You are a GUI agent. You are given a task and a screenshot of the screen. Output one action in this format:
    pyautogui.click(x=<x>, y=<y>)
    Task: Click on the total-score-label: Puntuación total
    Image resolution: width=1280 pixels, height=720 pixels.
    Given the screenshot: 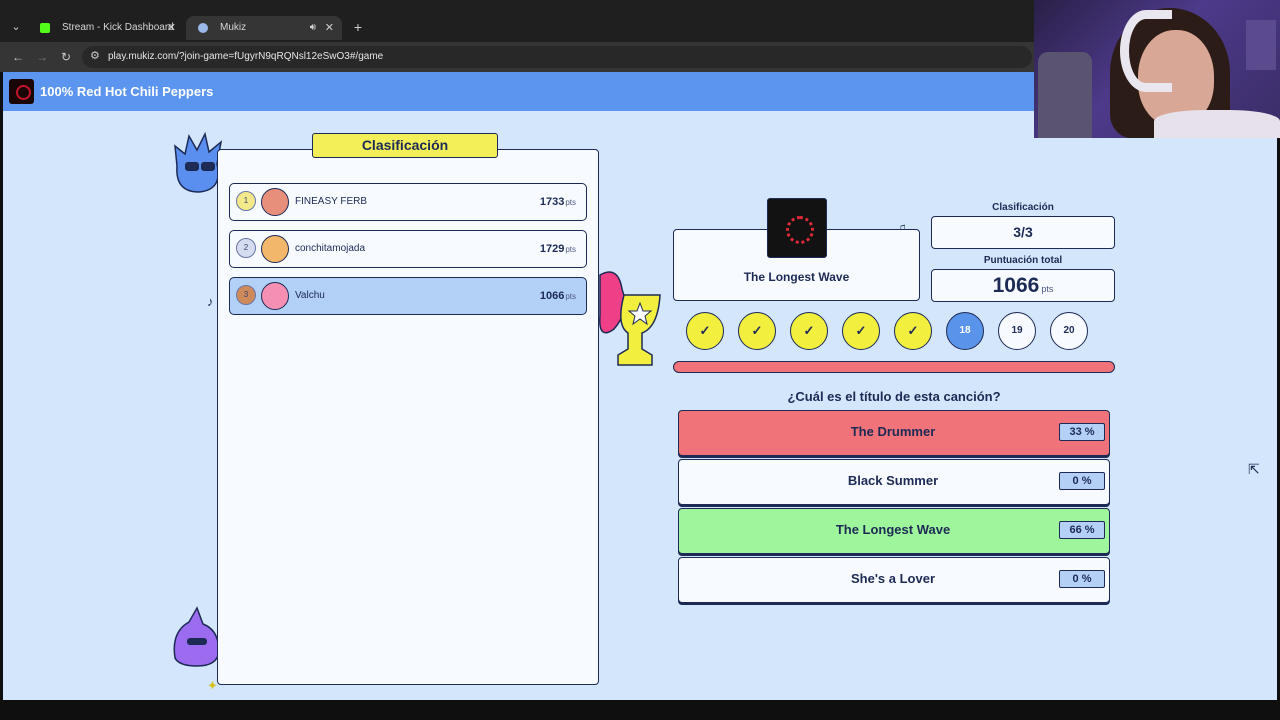 What is the action you would take?
    pyautogui.click(x=1023, y=260)
    